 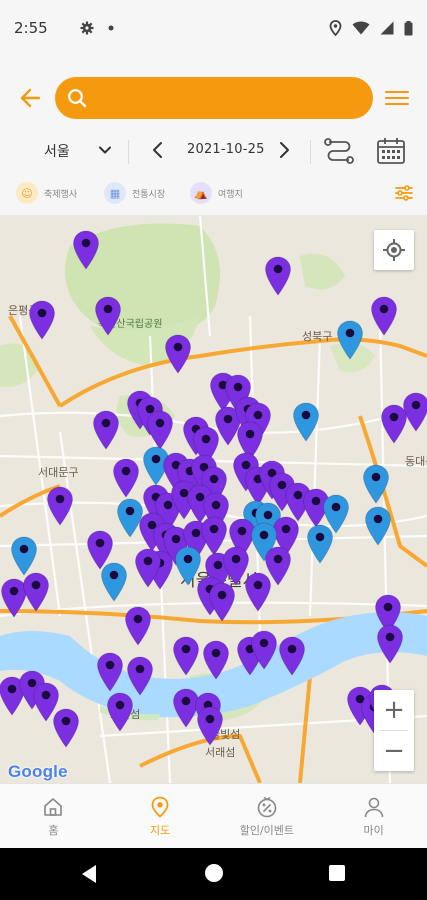 I want to click on status-left: 2:55, so click(x=64, y=28).